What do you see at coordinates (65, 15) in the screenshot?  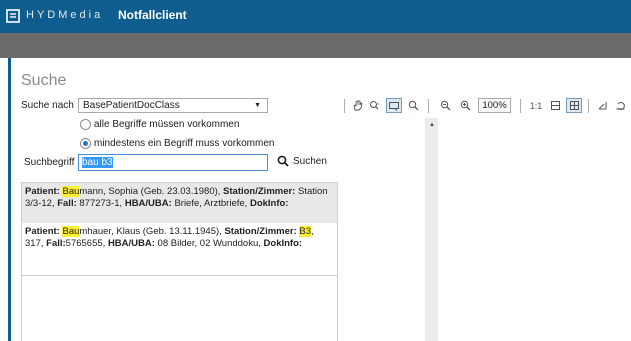 I see `brand-name: HYDMedia` at bounding box center [65, 15].